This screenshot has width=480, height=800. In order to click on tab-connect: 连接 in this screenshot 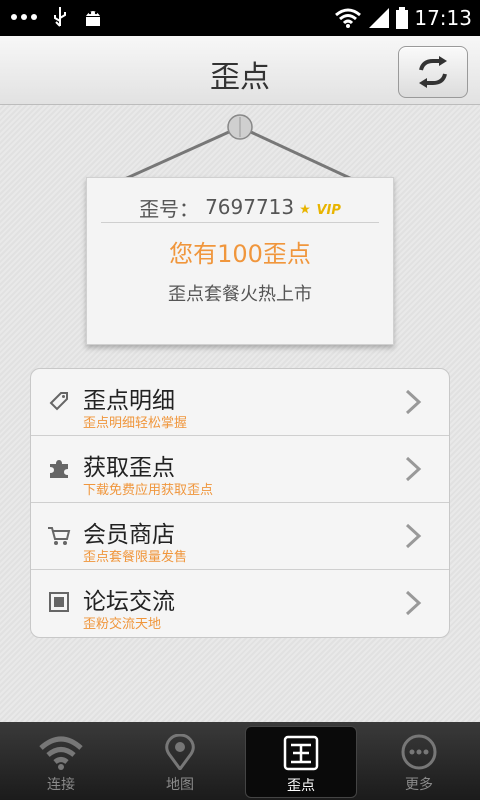, I will do `click(61, 761)`.